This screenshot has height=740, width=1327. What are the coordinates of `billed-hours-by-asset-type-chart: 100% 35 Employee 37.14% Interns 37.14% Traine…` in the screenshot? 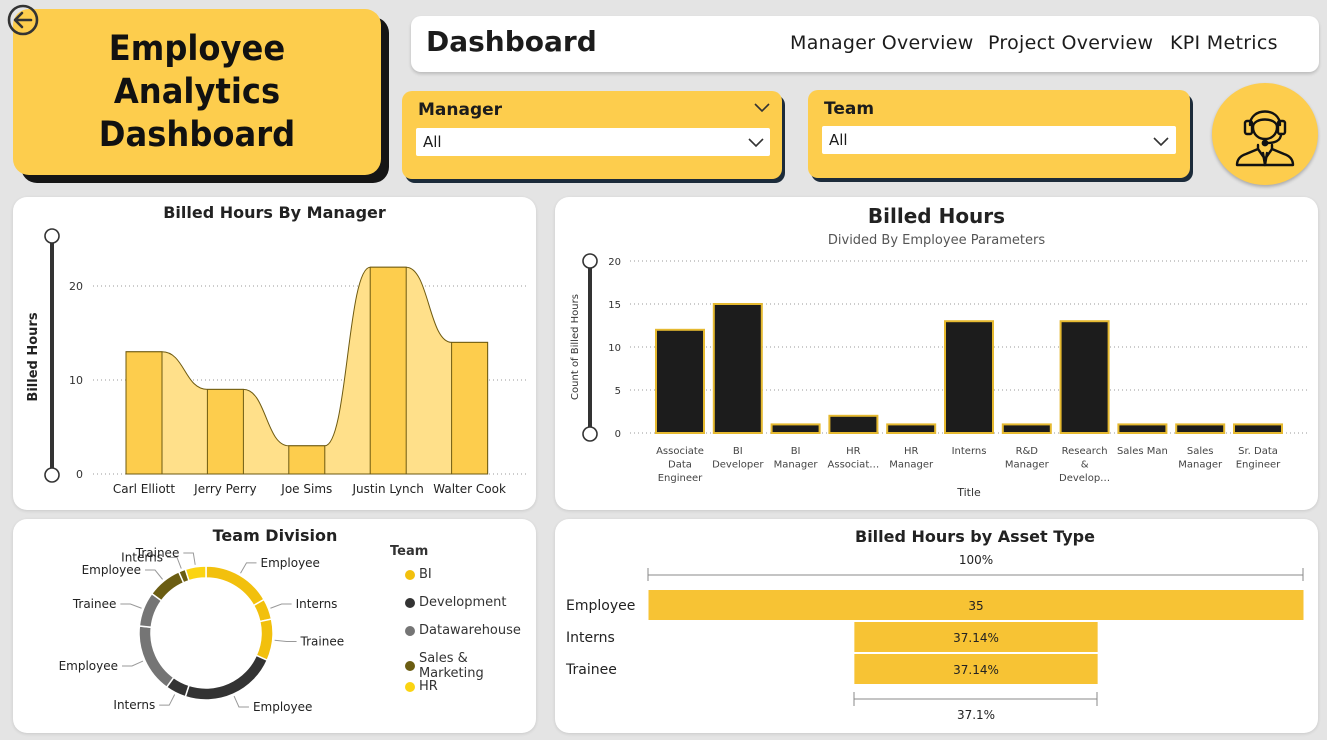 It's located at (934, 637).